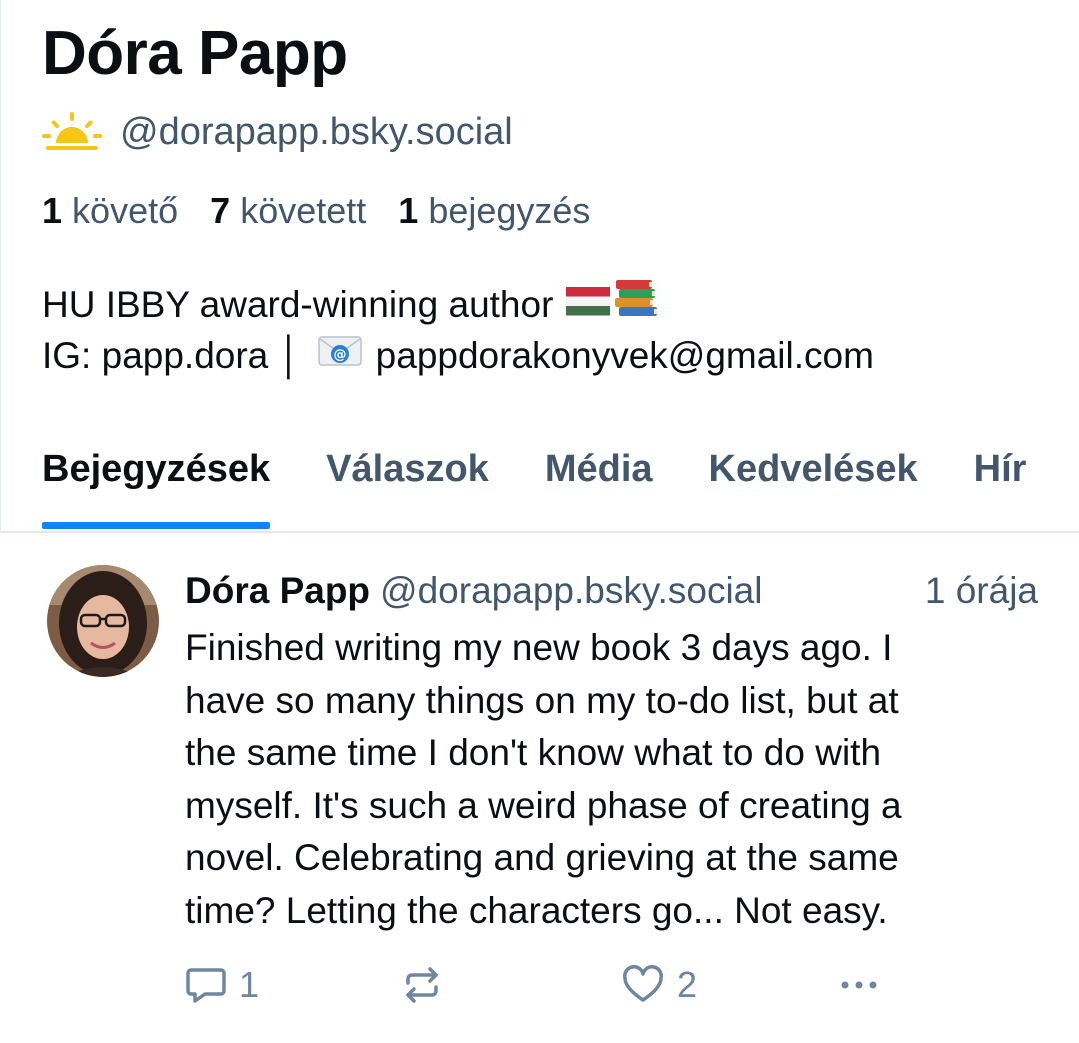  What do you see at coordinates (599, 486) in the screenshot?
I see `tab-media: Média` at bounding box center [599, 486].